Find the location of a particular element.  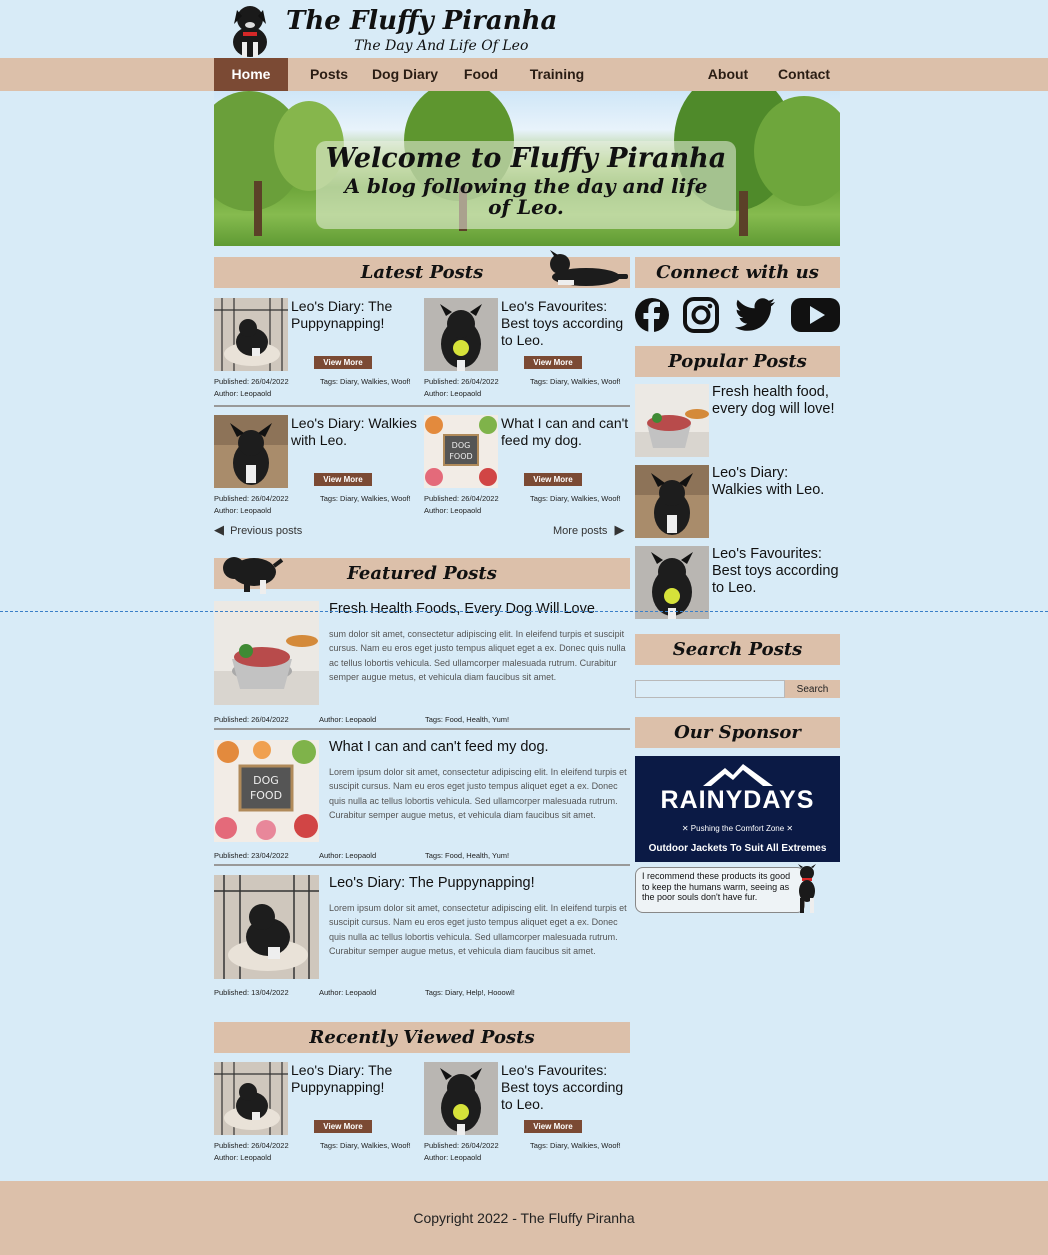

nav-home: Home is located at coordinates (251, 74).